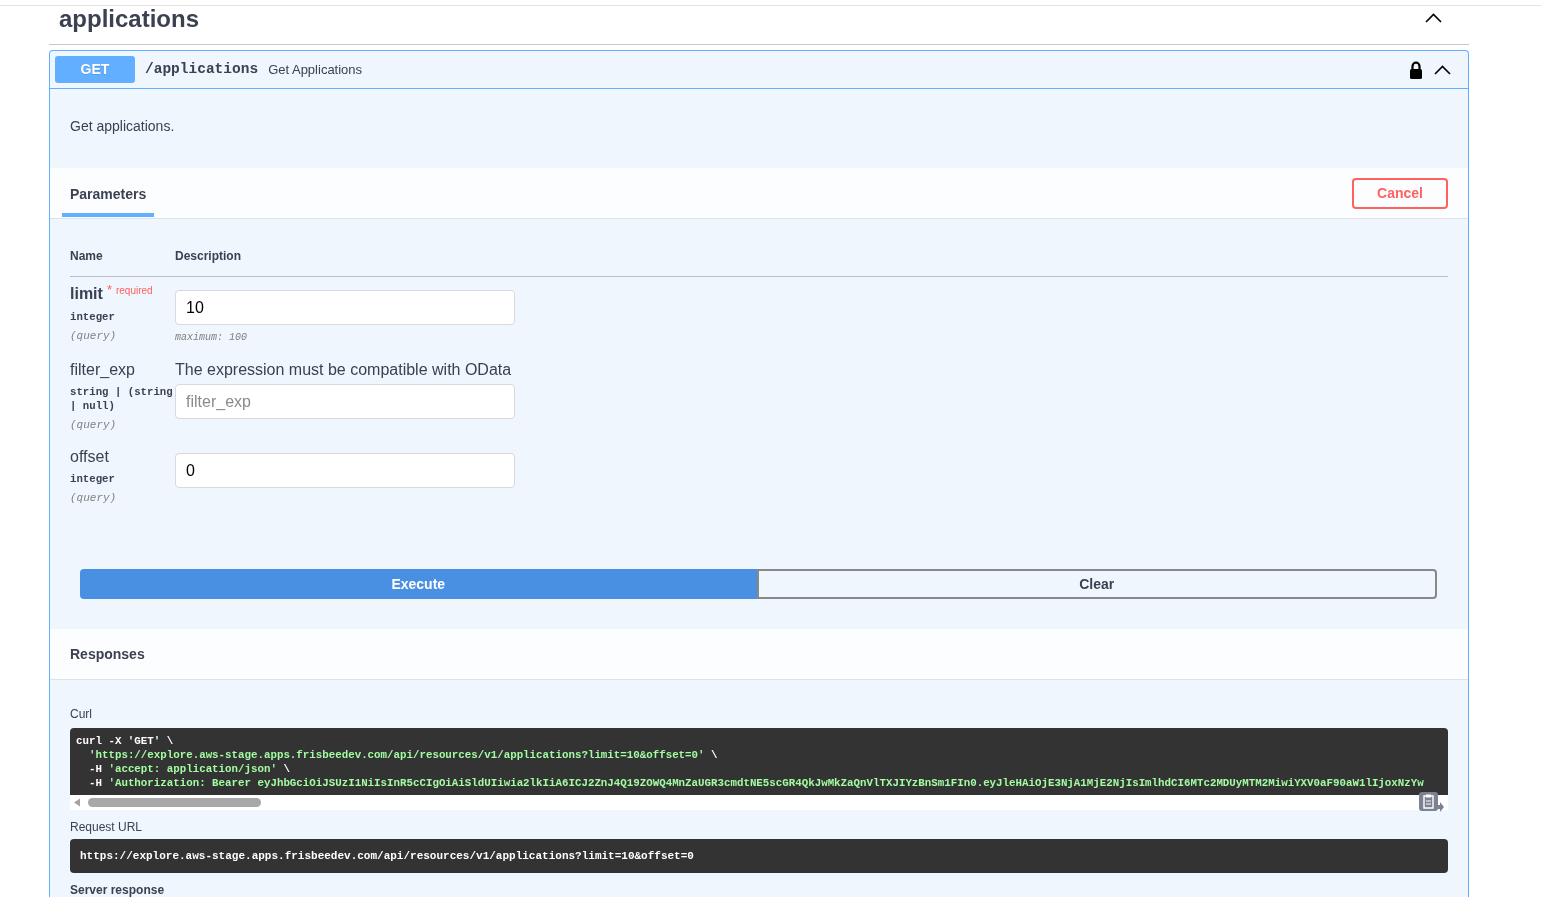 This screenshot has height=899, width=1541. I want to click on endpoint-summary: Get Applications, so click(315, 69).